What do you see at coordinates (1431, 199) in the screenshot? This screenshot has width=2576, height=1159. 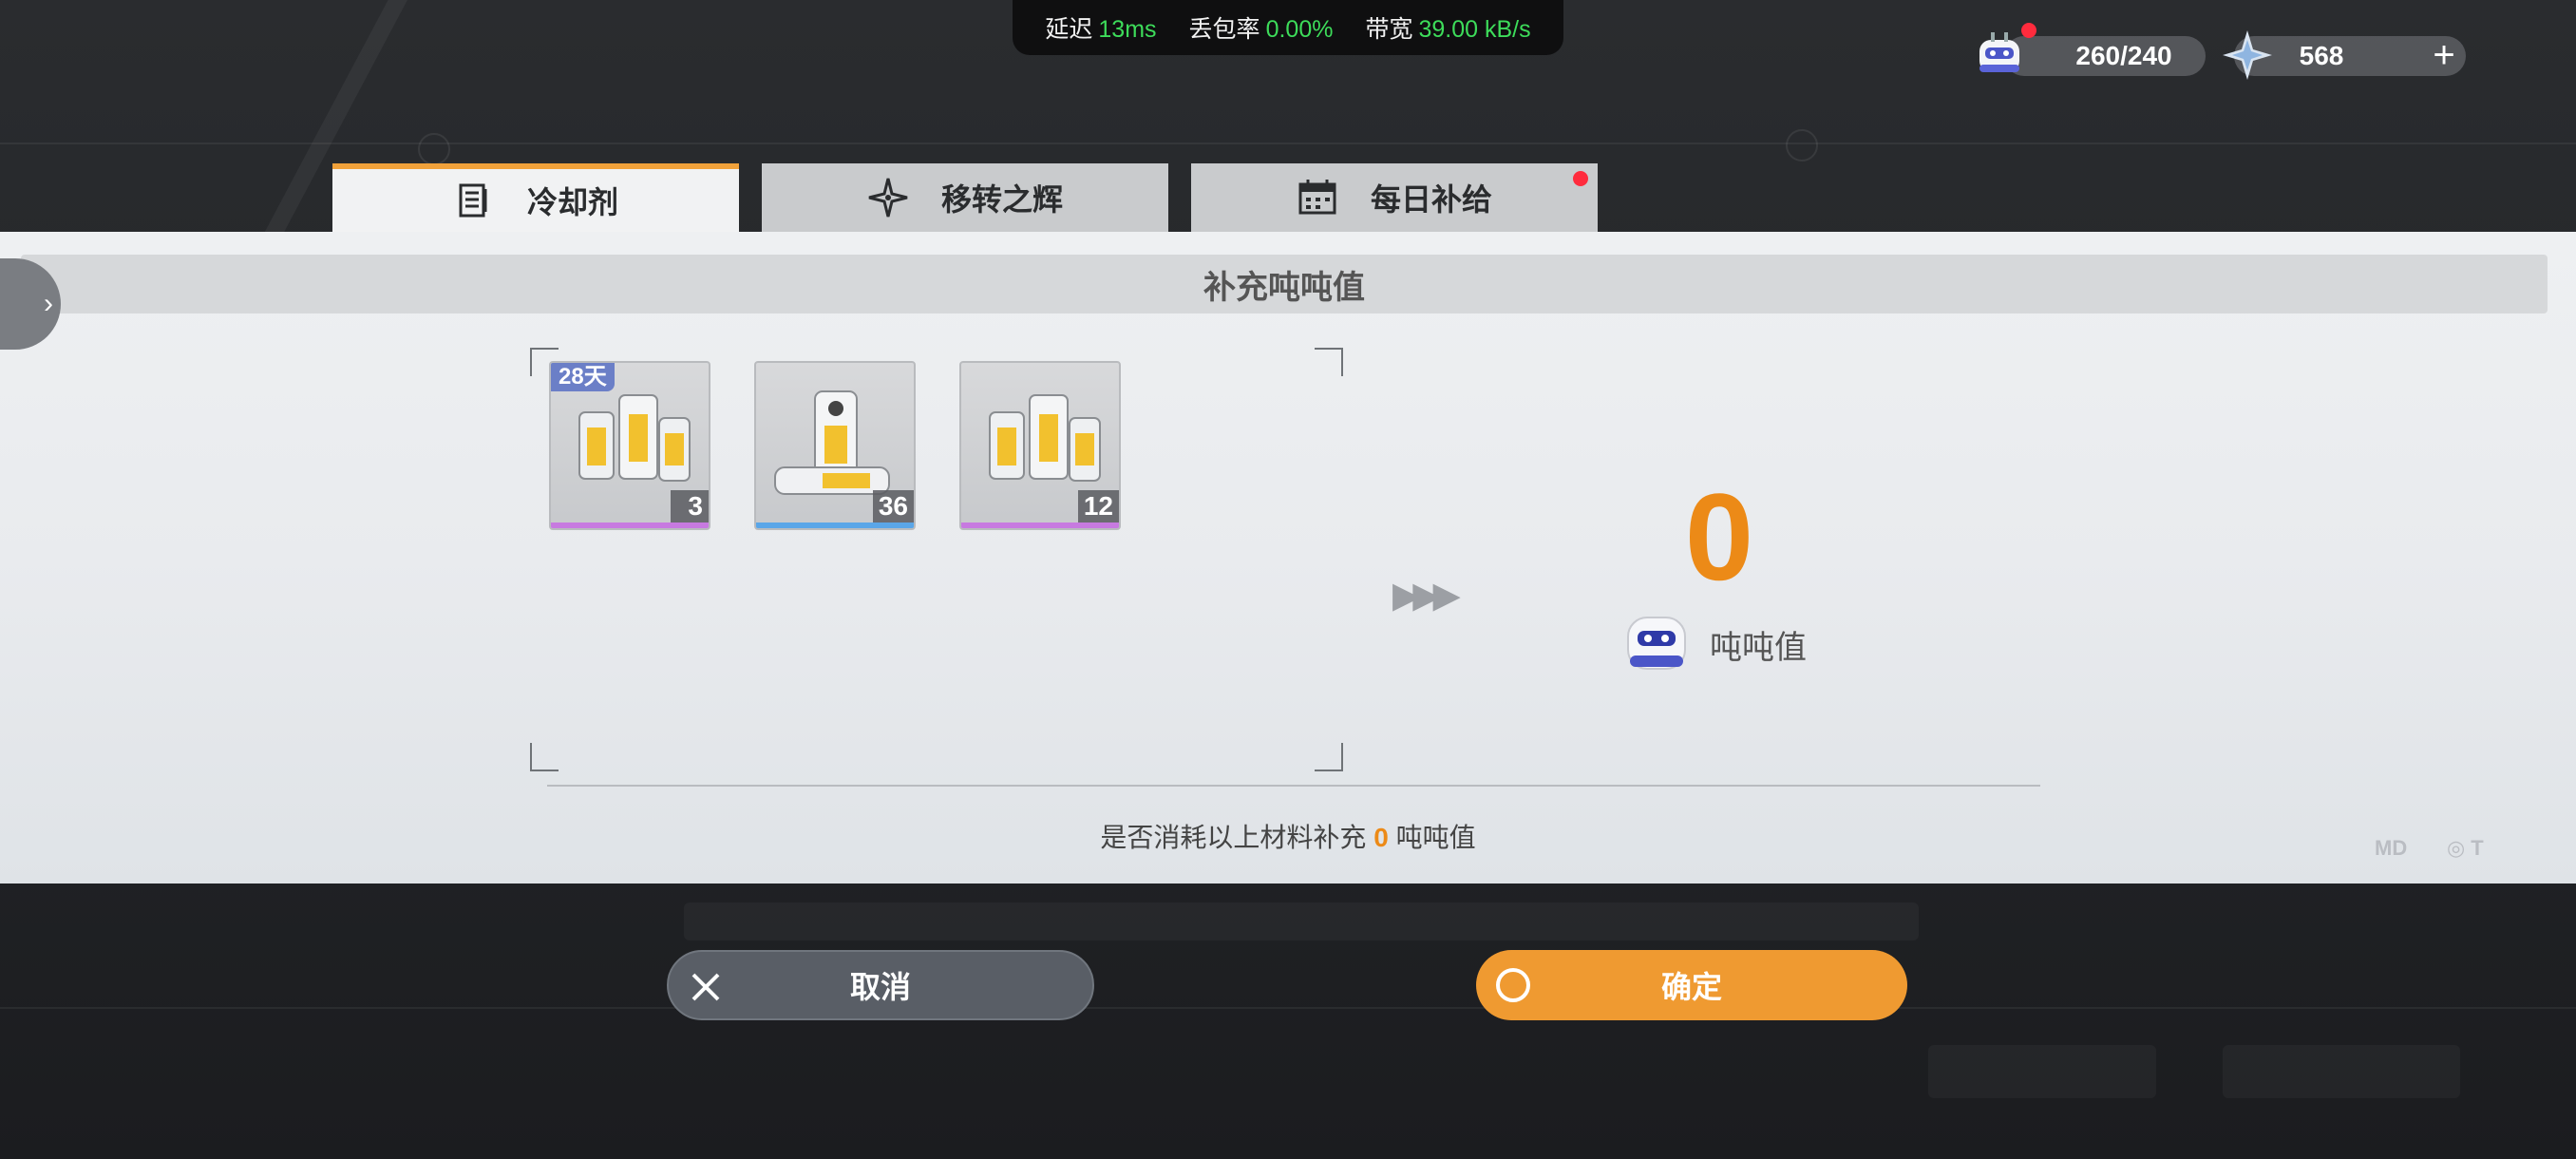 I see `tab-daily-supply-label: 每日补给` at bounding box center [1431, 199].